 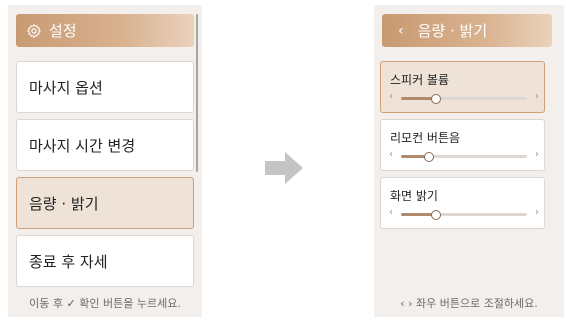 What do you see at coordinates (462, 87) in the screenshot?
I see `setting-card: 스피커 볼륨 ‹ ›` at bounding box center [462, 87].